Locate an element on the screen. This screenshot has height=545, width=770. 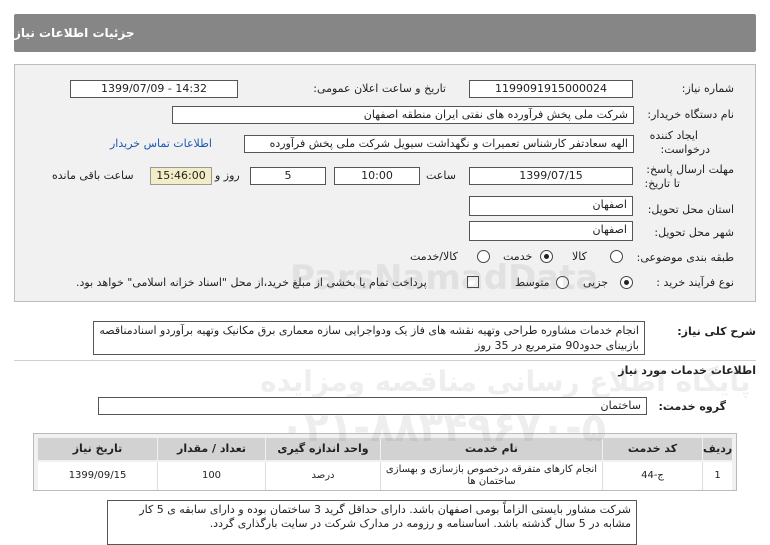
cell-row: 1 is located at coordinates (717, 476).